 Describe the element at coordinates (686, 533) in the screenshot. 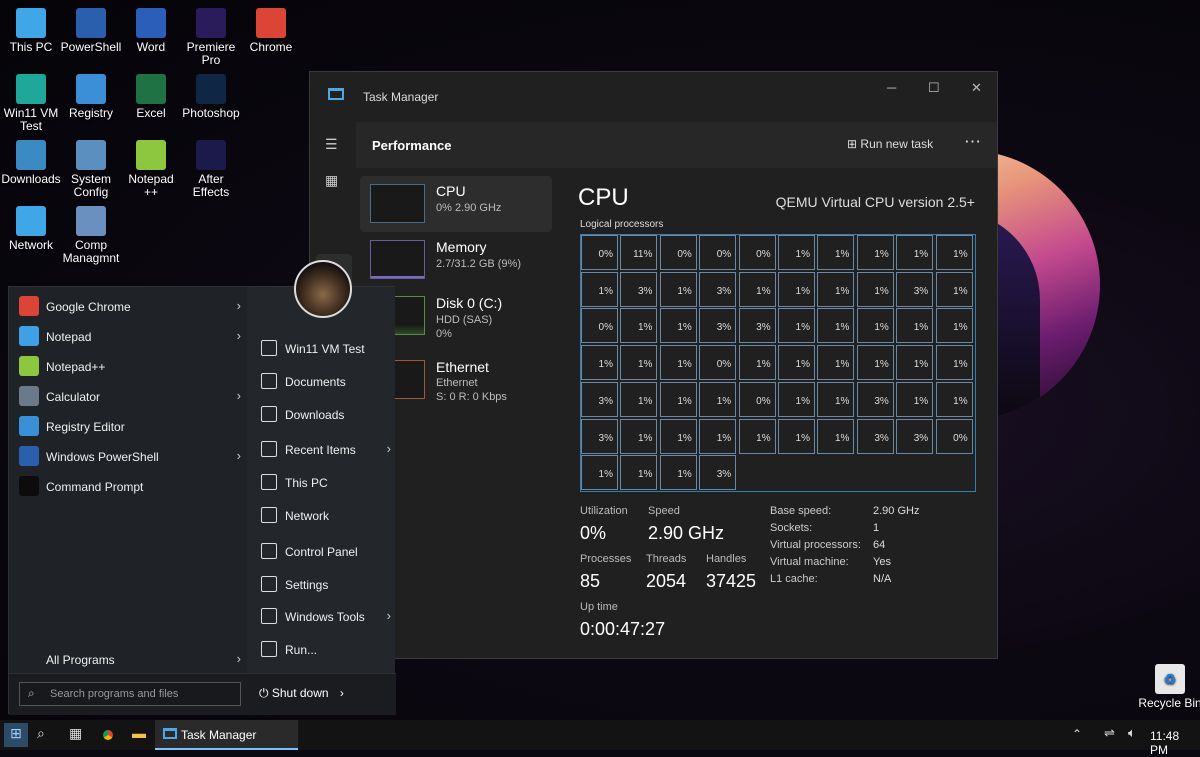

I see `speed-value: 2.90 GHz` at that location.